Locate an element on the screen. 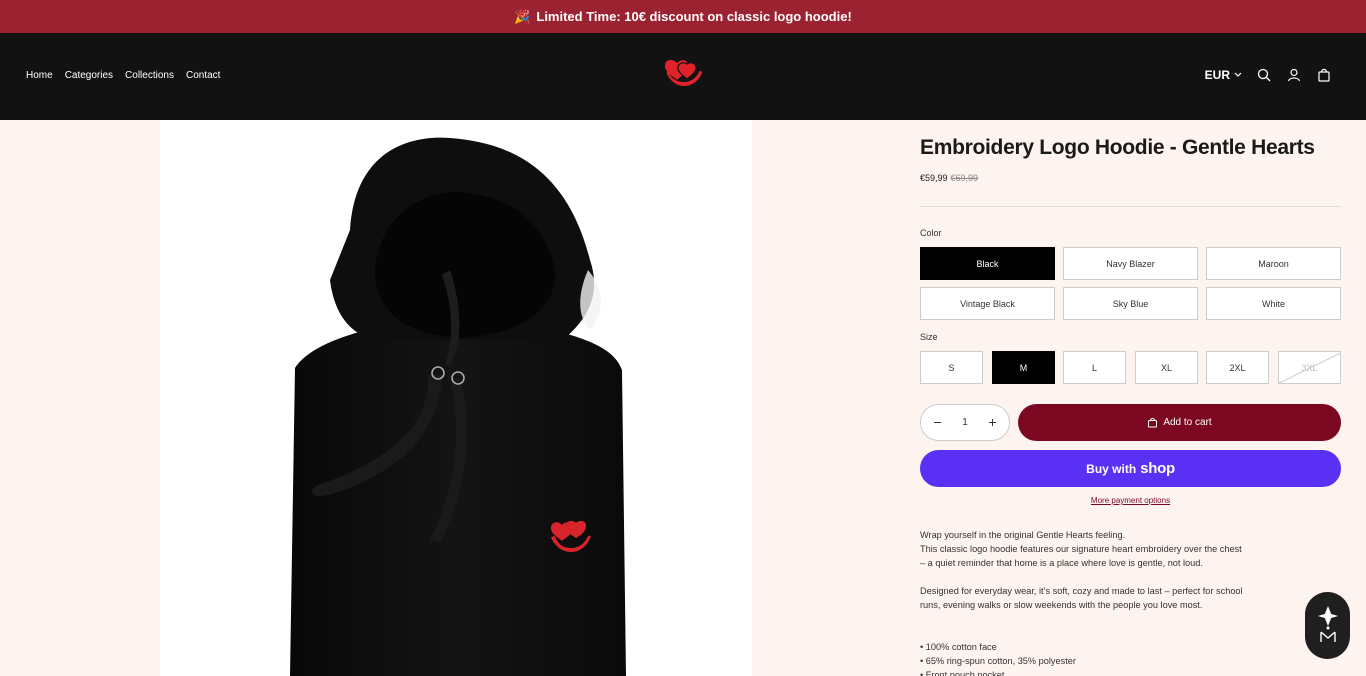  feature-item: • 65% ring-spun cotton, 35% polyester is located at coordinates (998, 661).